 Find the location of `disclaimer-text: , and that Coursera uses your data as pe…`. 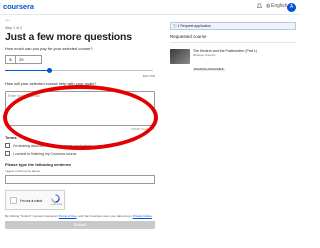

disclaimer-text: , and that Coursera uses your data as pe… is located at coordinates (104, 216).